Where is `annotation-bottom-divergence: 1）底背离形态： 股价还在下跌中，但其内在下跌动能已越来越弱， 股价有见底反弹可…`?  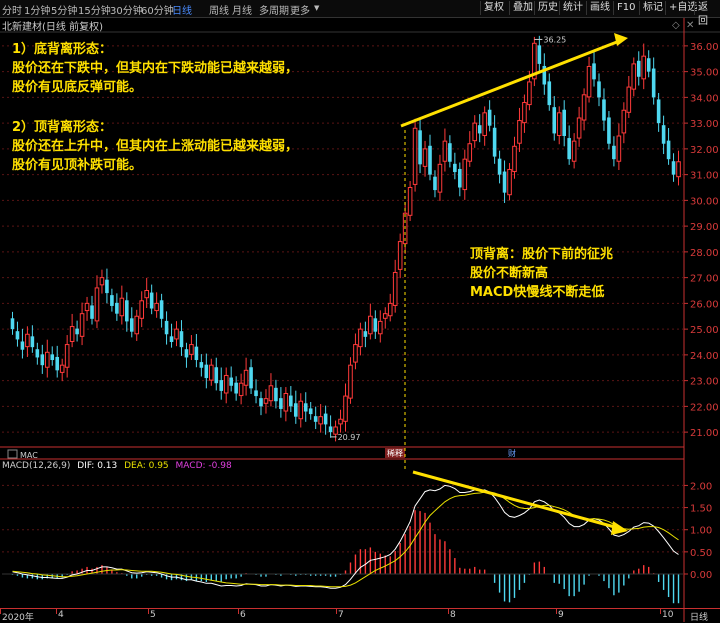 annotation-bottom-divergence: 1）底背离形态： 股价还在下跌中，但其内在下跌动能已越来越弱， 股价有见底反弹可… is located at coordinates (155, 68).